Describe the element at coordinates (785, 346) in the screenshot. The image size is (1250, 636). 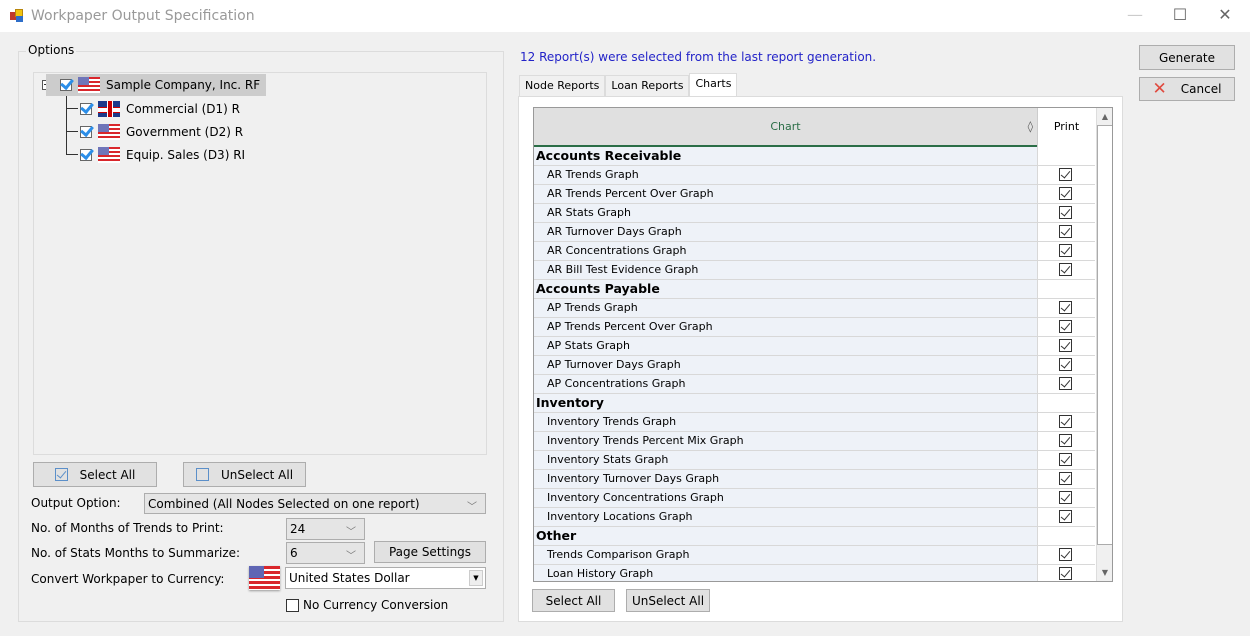
I see `chart-name-cell: AP Stats Graph` at that location.